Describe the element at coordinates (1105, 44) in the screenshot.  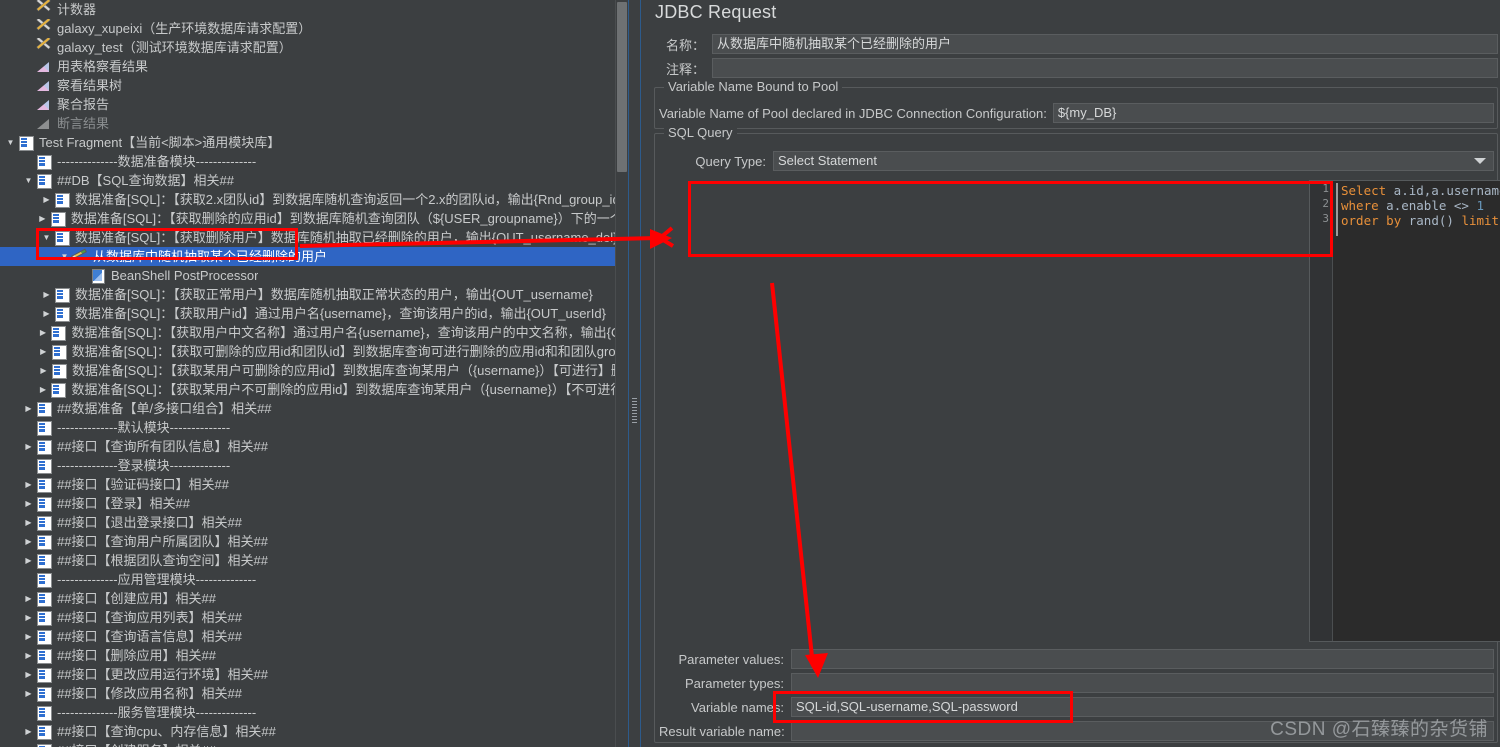
I see `name-input: 从数据库中随机抽取某个已经删除的用户` at that location.